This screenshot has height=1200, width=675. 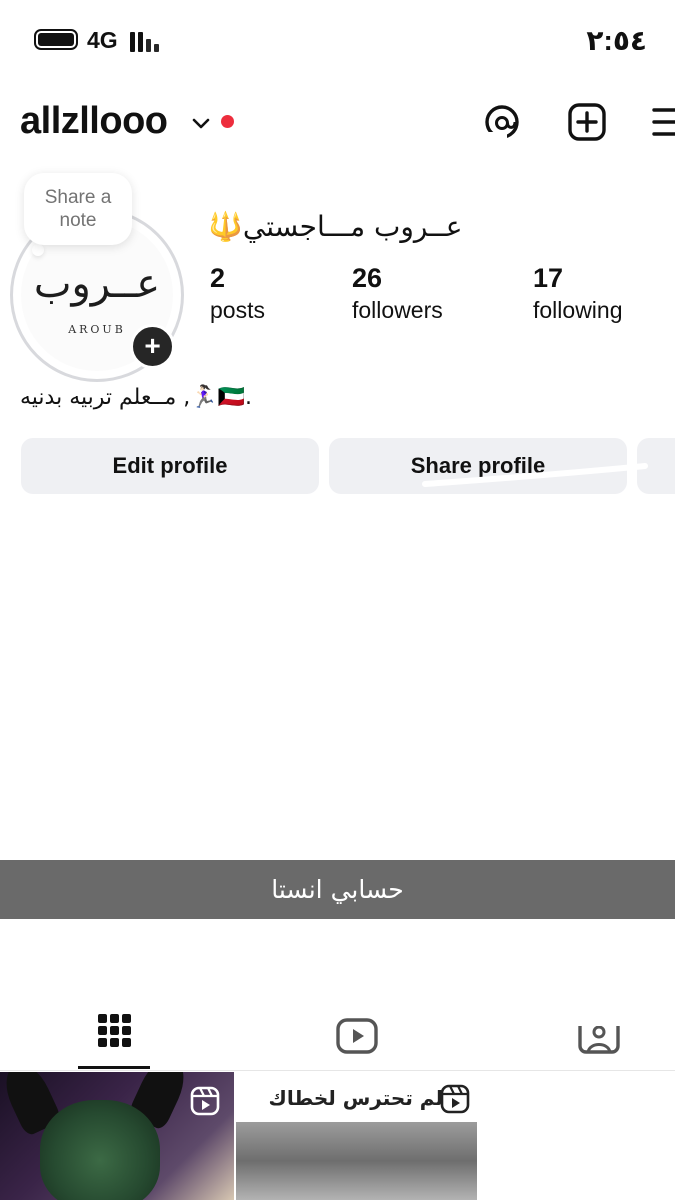 What do you see at coordinates (337, 41) in the screenshot?
I see `status-bar: 4G ٢:٥٤` at bounding box center [337, 41].